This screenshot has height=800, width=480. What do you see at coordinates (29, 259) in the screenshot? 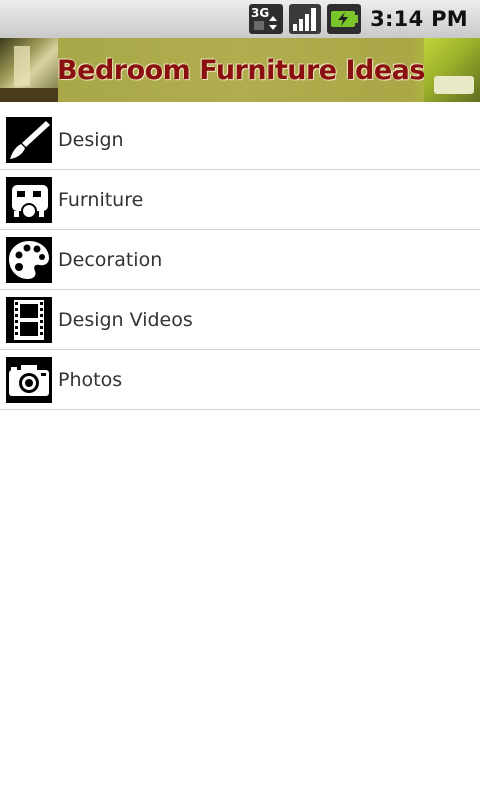
I see `palette-icon` at bounding box center [29, 259].